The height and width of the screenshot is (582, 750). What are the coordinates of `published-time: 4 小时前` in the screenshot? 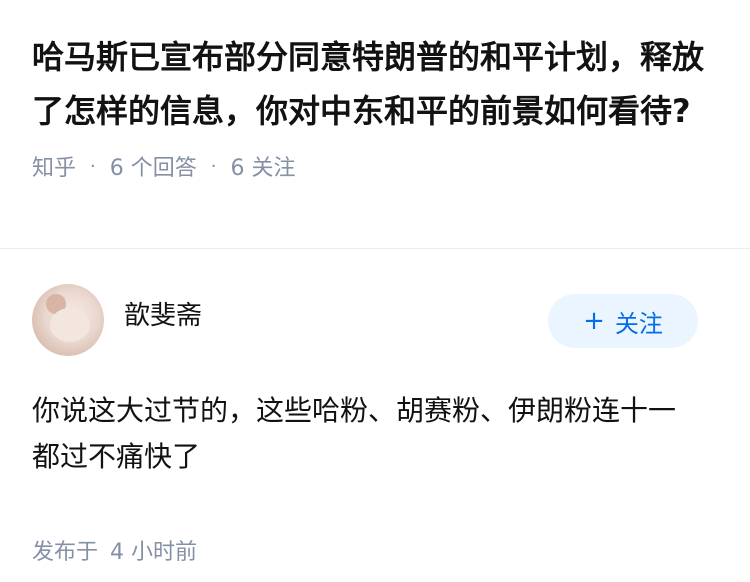 It's located at (154, 552).